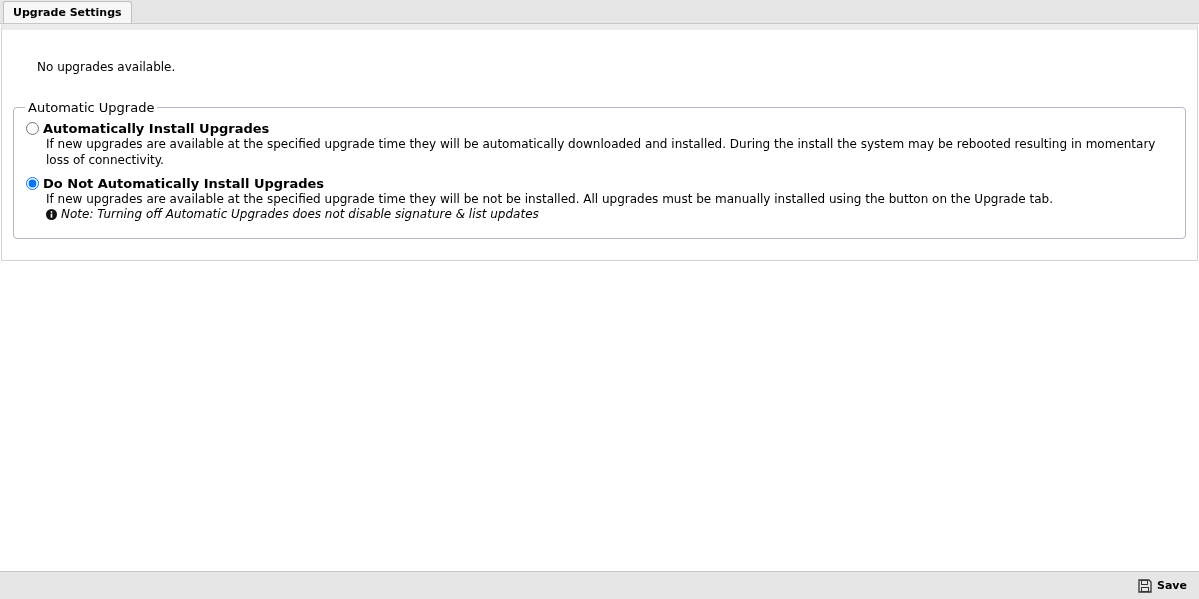  Describe the element at coordinates (91, 107) in the screenshot. I see `group-legend: Automatic Upgrade` at that location.